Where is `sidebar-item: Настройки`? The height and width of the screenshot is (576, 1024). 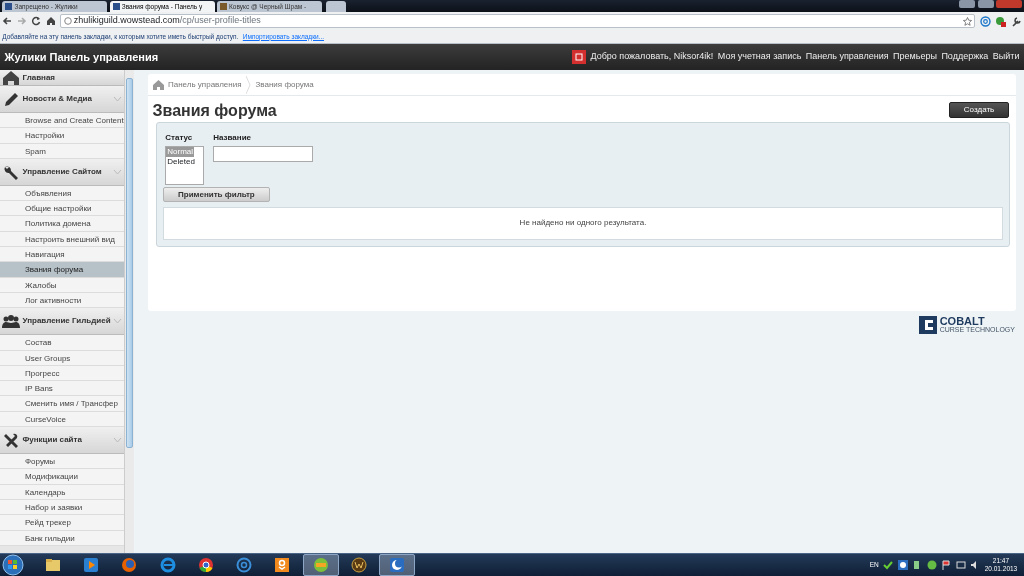
sidebar-item: Настройки is located at coordinates (62, 136).